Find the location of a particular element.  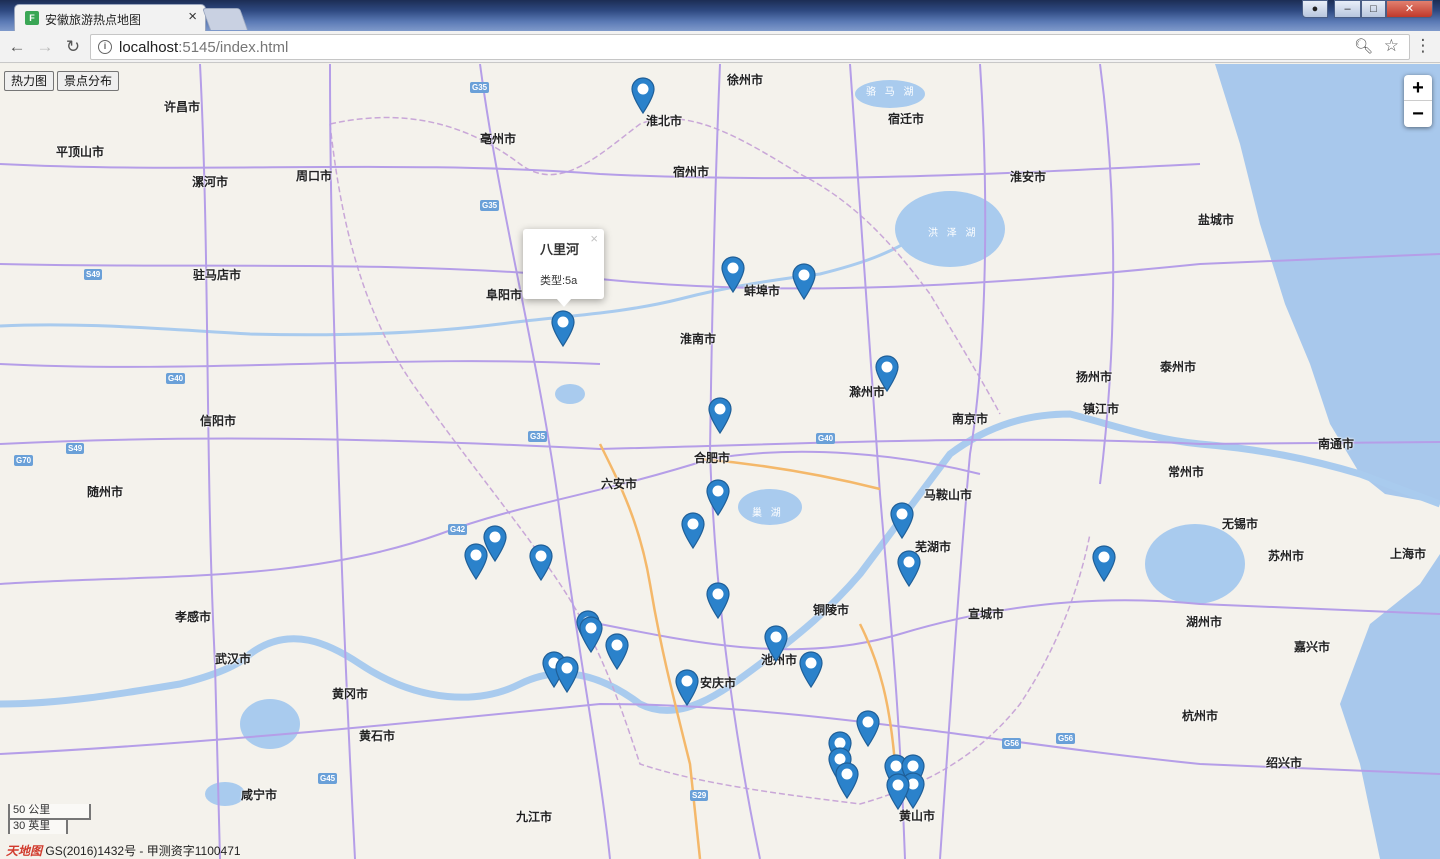

highway-shield: G45 is located at coordinates (328, 778).